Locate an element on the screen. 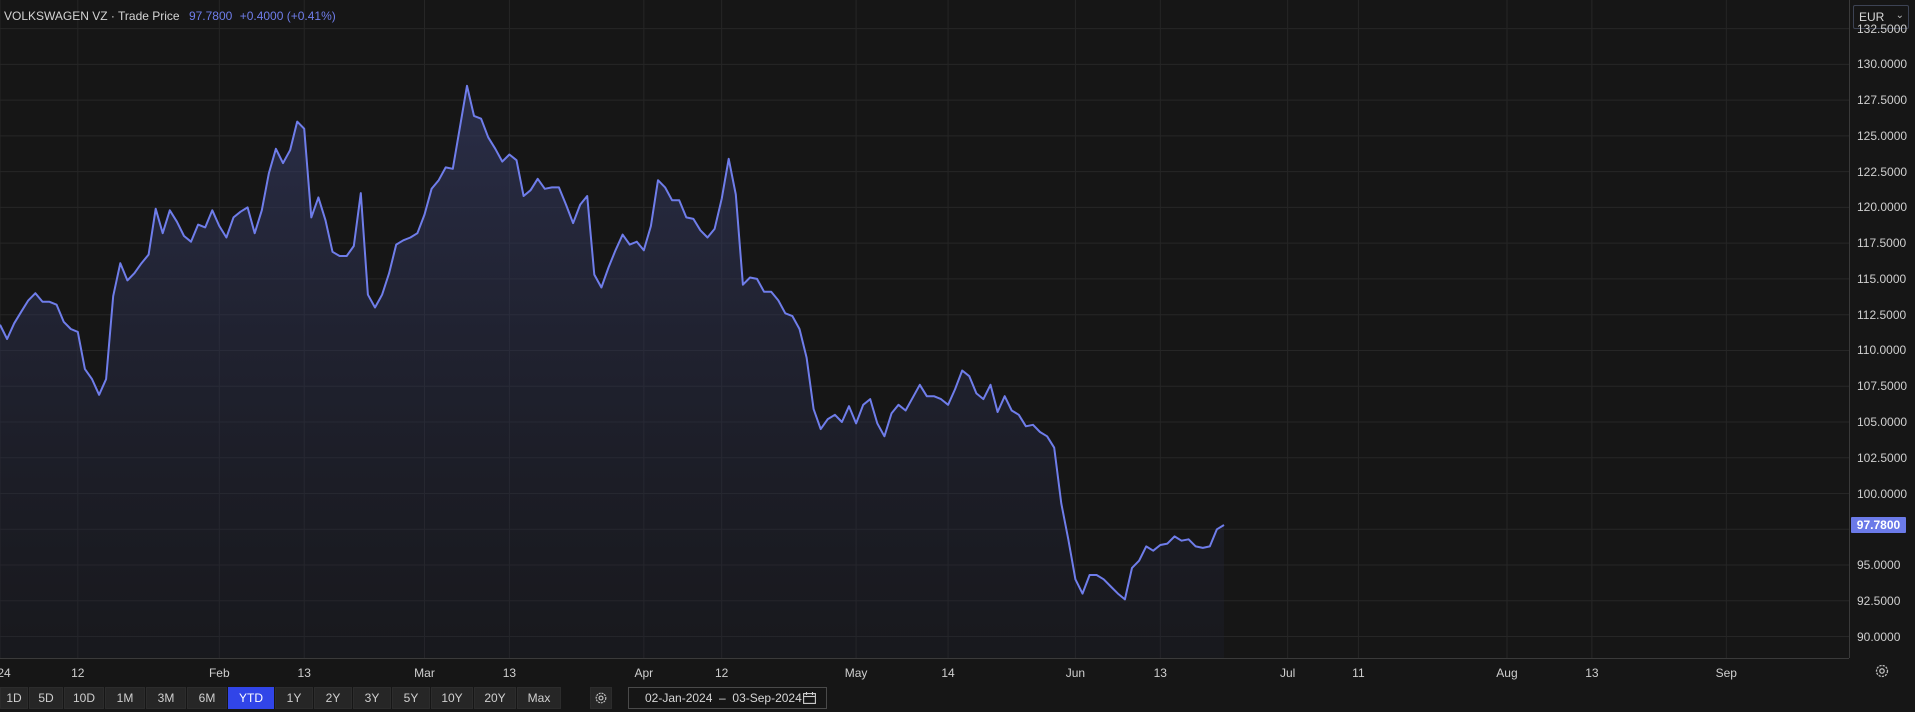 This screenshot has height=712, width=1915. range-button-6m: 6M is located at coordinates (207, 698).